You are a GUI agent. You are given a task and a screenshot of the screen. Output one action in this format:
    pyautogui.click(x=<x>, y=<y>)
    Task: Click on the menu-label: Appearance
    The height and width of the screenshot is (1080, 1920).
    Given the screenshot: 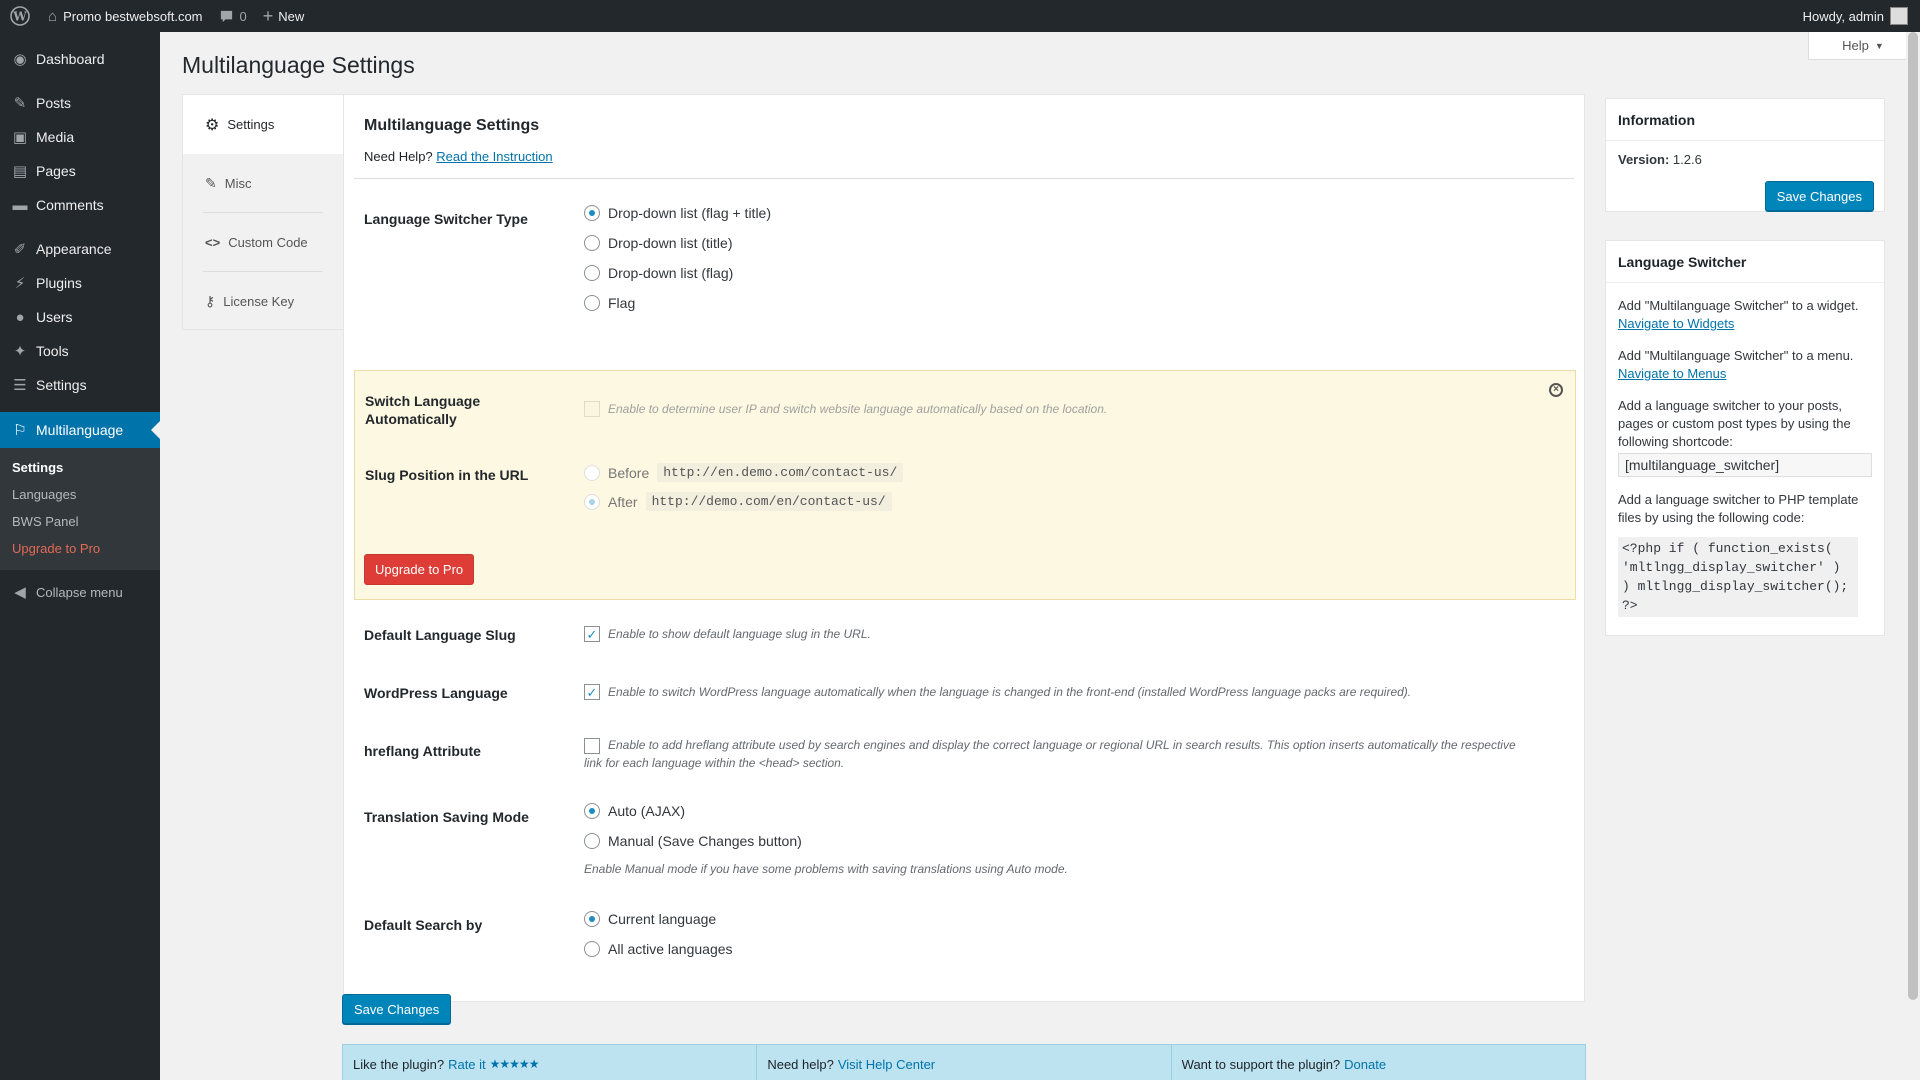 What is the action you would take?
    pyautogui.click(x=74, y=249)
    